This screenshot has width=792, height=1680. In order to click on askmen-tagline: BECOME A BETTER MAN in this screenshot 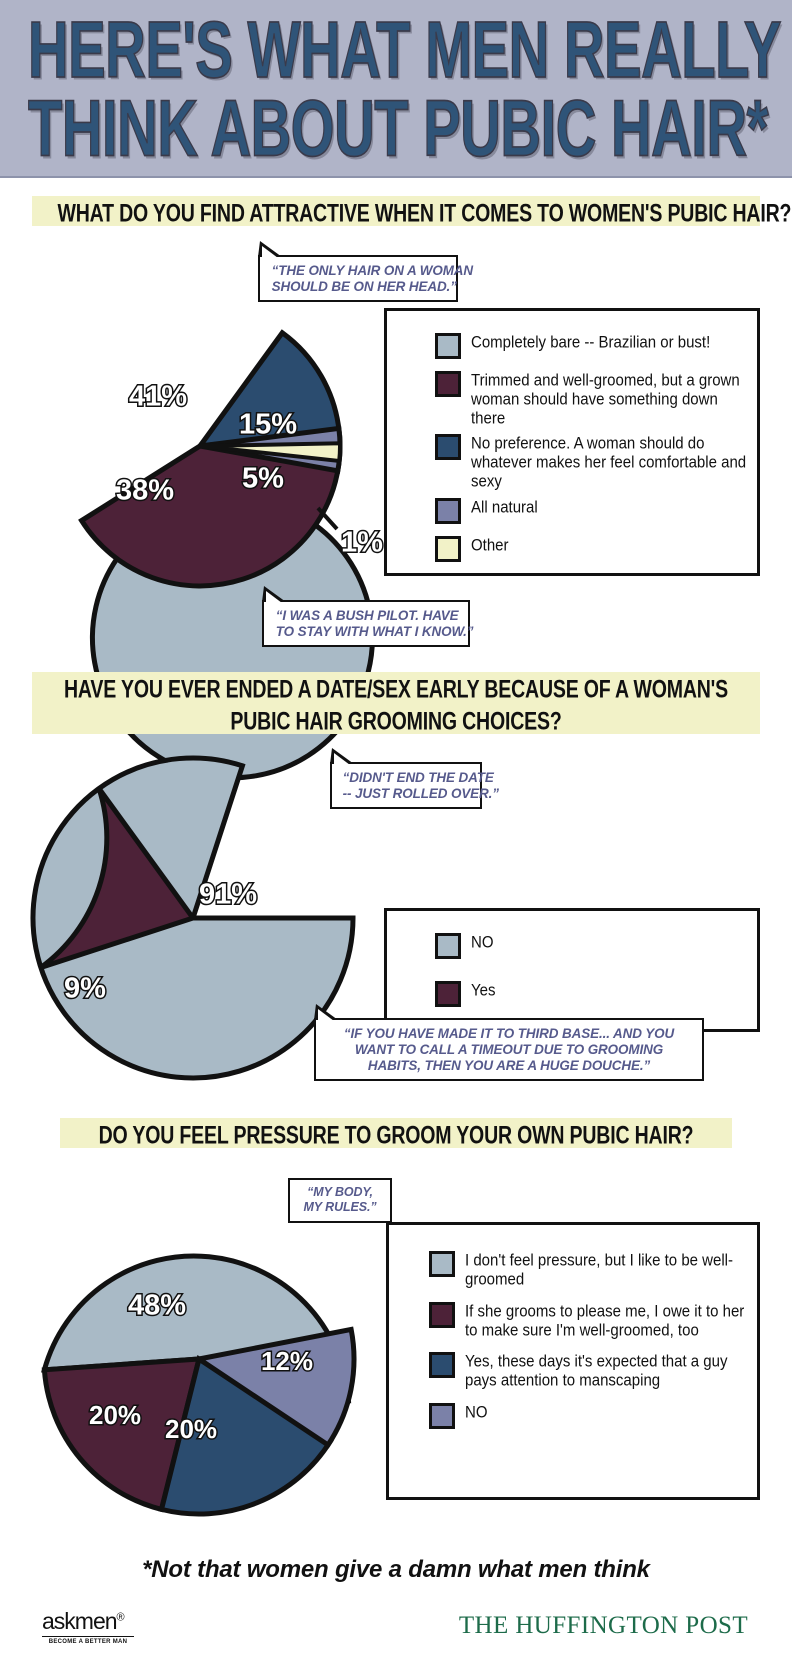, I will do `click(88, 1640)`.